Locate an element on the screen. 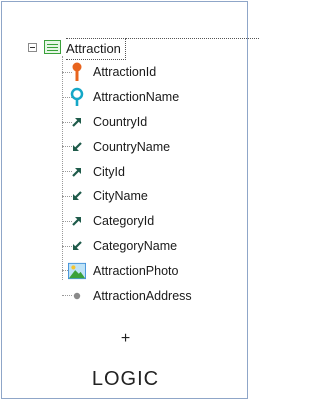 The image size is (320, 401). tree-item-countryid: CountryId is located at coordinates (134, 122).